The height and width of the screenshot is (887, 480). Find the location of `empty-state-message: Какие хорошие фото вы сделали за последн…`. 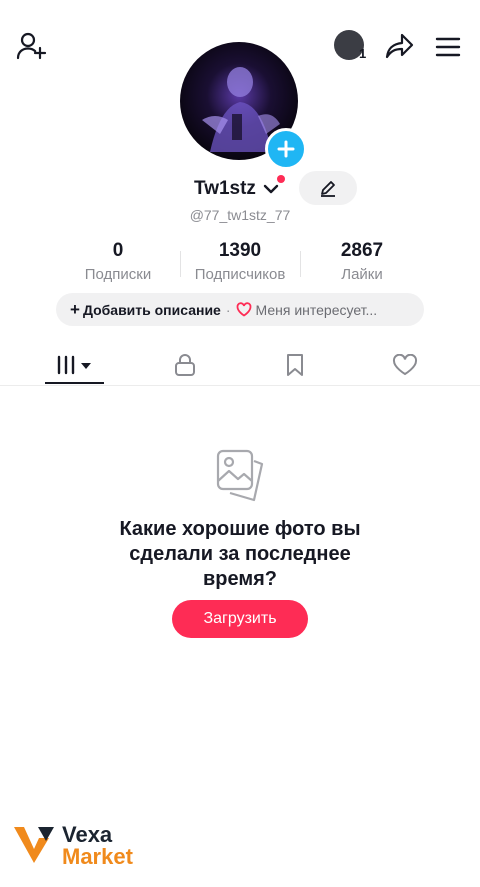

empty-state-message: Какие хорошие фото вы сделали за последн… is located at coordinates (240, 554).